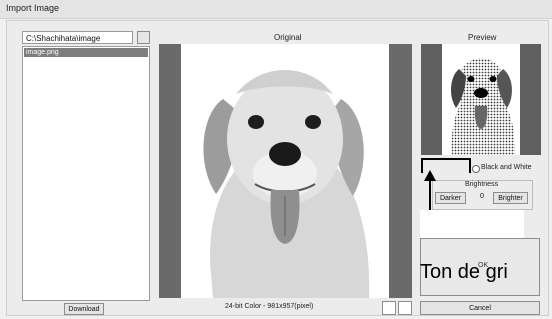 Image resolution: width=552 pixels, height=319 pixels. Describe the element at coordinates (84, 309) in the screenshot. I see `download-button: Download` at that location.